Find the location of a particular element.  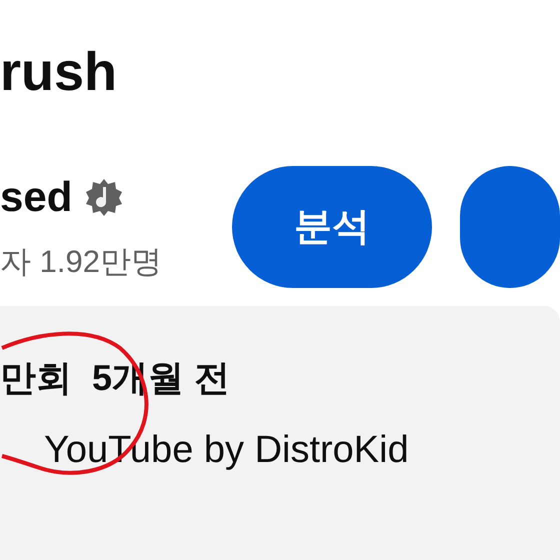

video-title: rush is located at coordinates (59, 72).